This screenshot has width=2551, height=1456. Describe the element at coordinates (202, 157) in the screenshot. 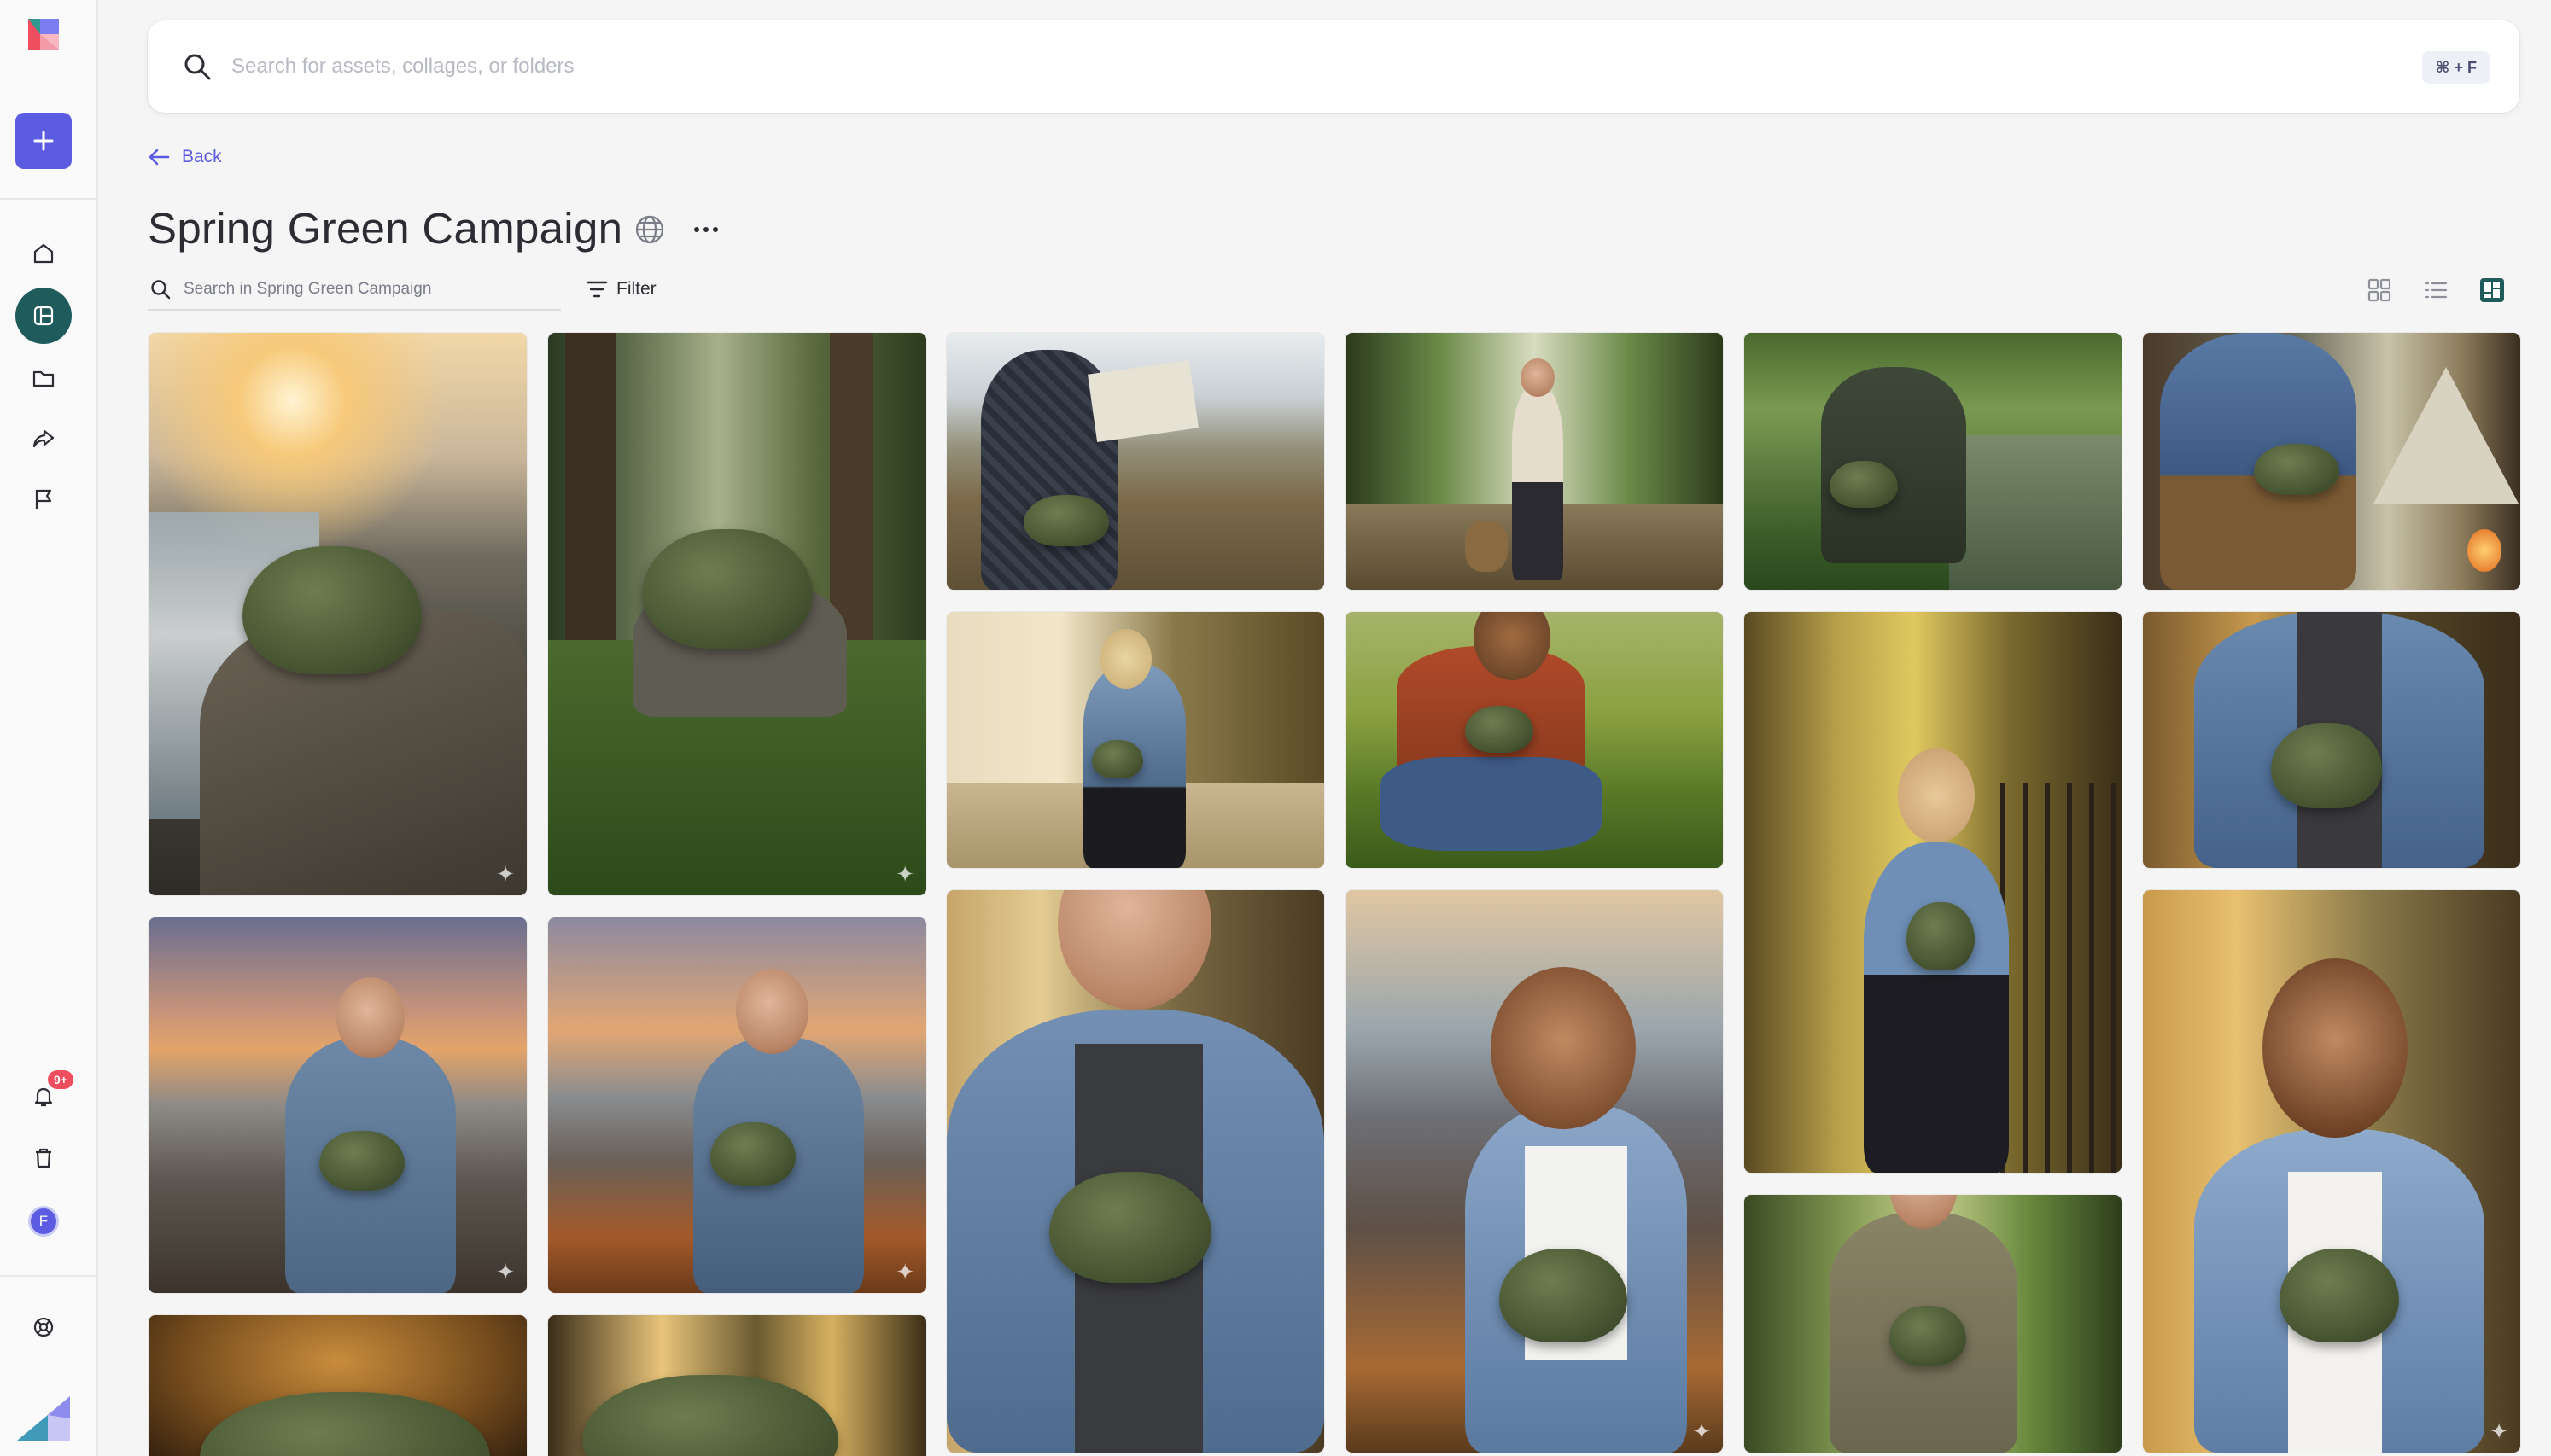

I see `back-label: Back` at that location.